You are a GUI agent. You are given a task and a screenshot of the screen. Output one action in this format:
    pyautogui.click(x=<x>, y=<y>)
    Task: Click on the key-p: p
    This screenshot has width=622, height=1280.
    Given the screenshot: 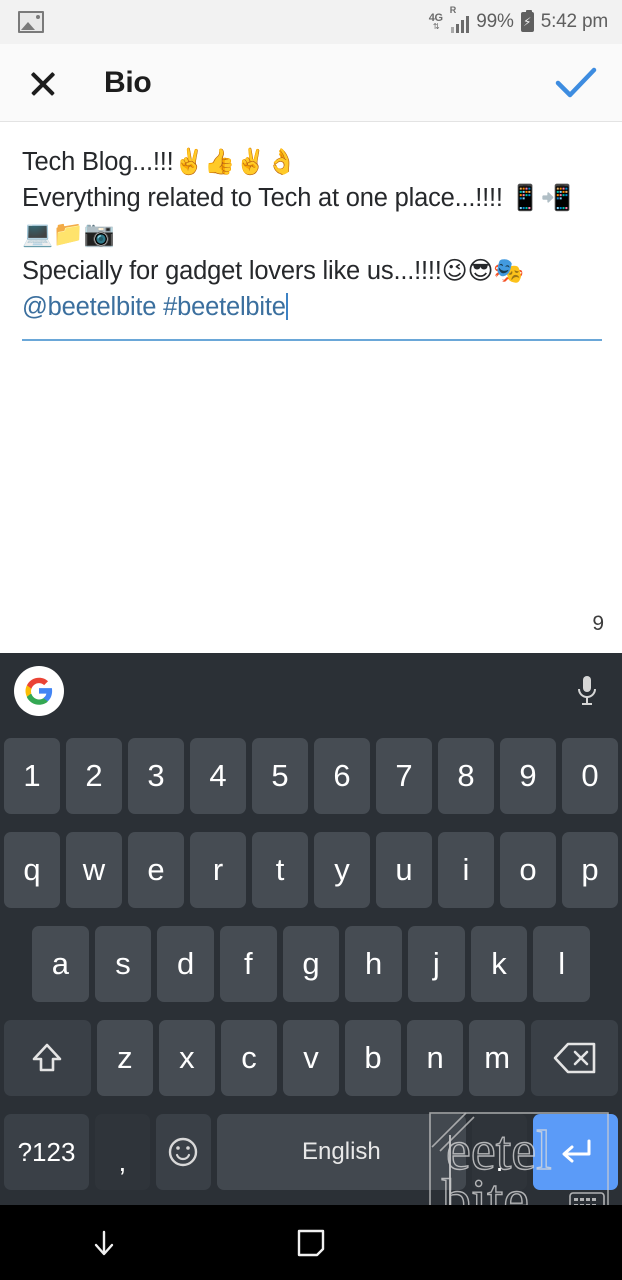 What is the action you would take?
    pyautogui.click(x=590, y=870)
    